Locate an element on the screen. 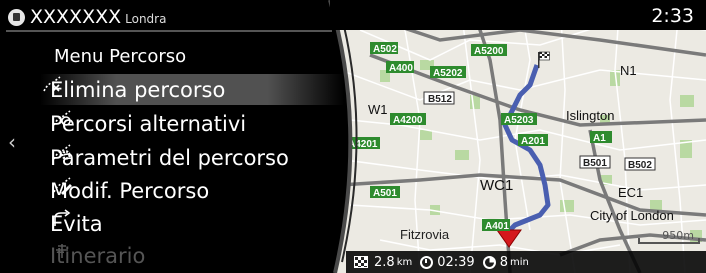 This screenshot has height=273, width=706. svg-text: A1 is located at coordinates (599, 138).